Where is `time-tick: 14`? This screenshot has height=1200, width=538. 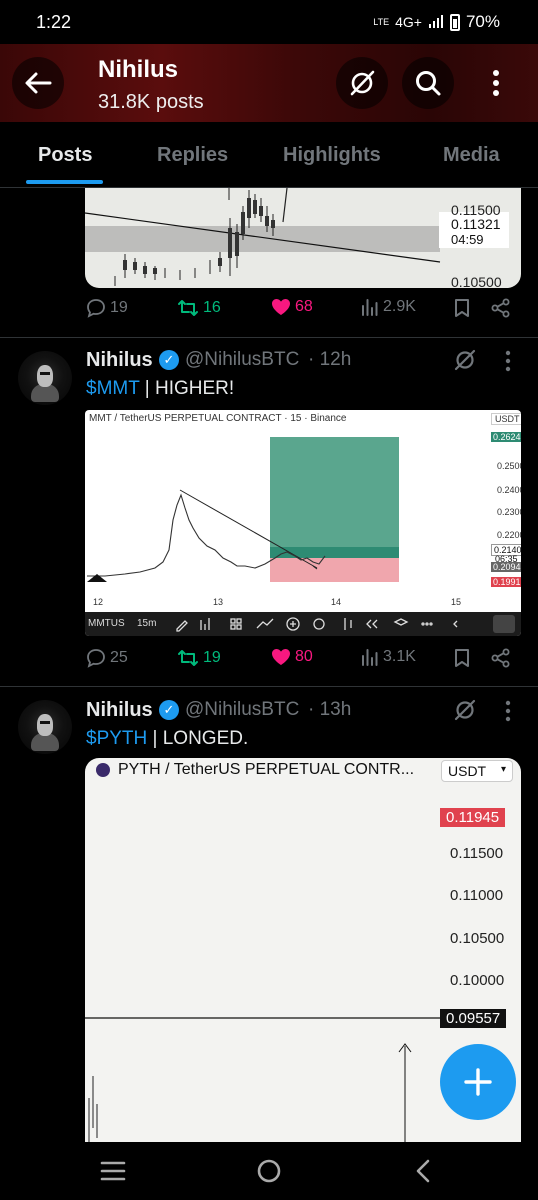 time-tick: 14 is located at coordinates (336, 602).